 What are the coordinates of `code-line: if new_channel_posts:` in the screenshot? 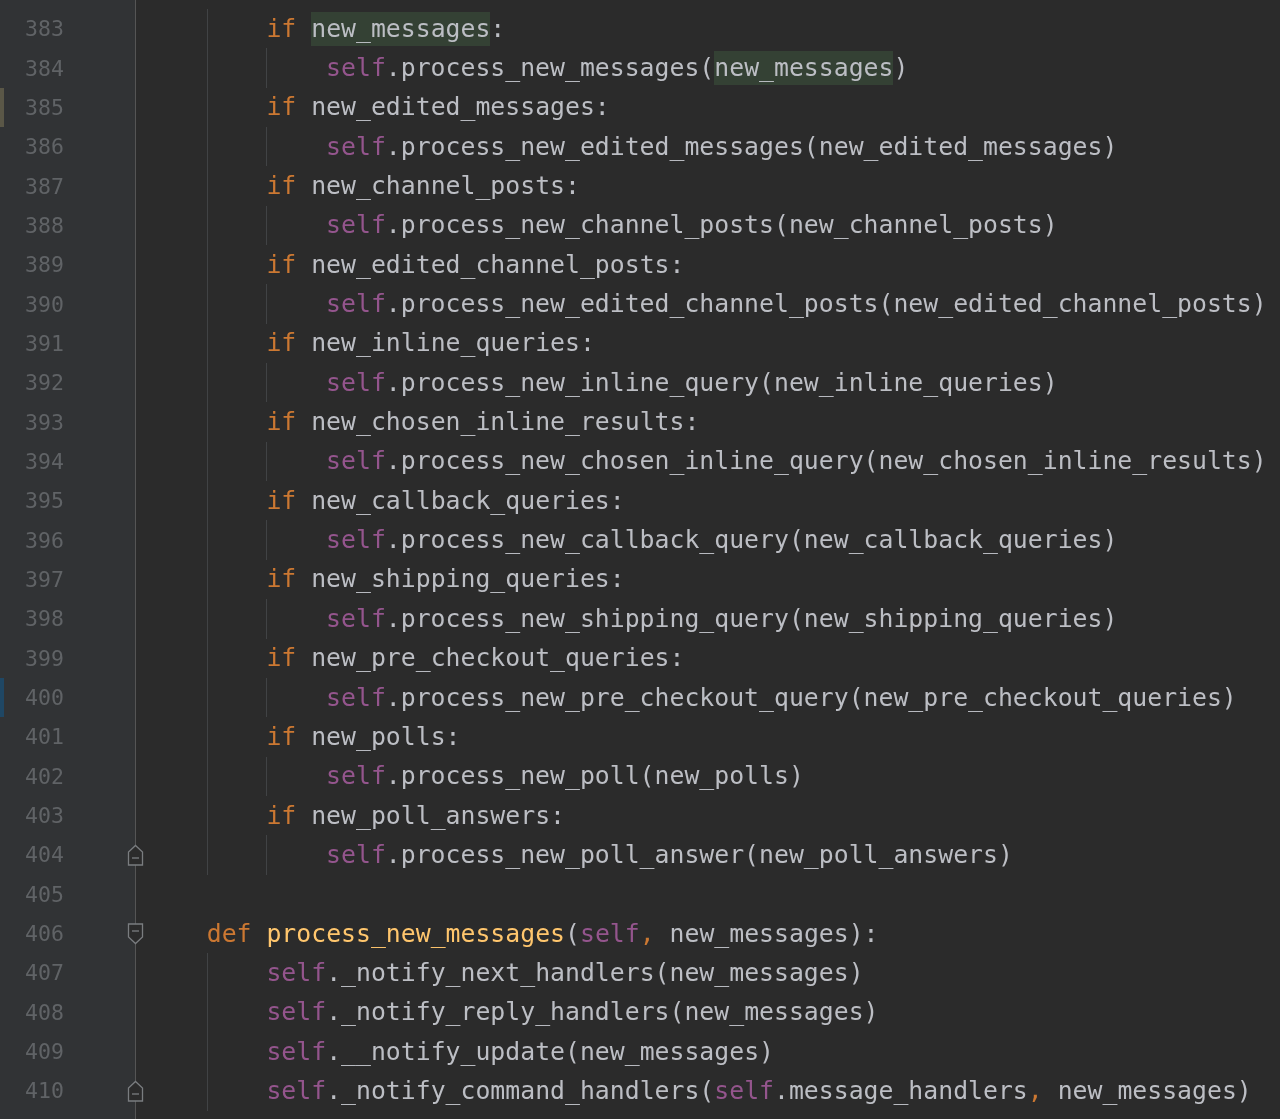 It's located at (423, 186).